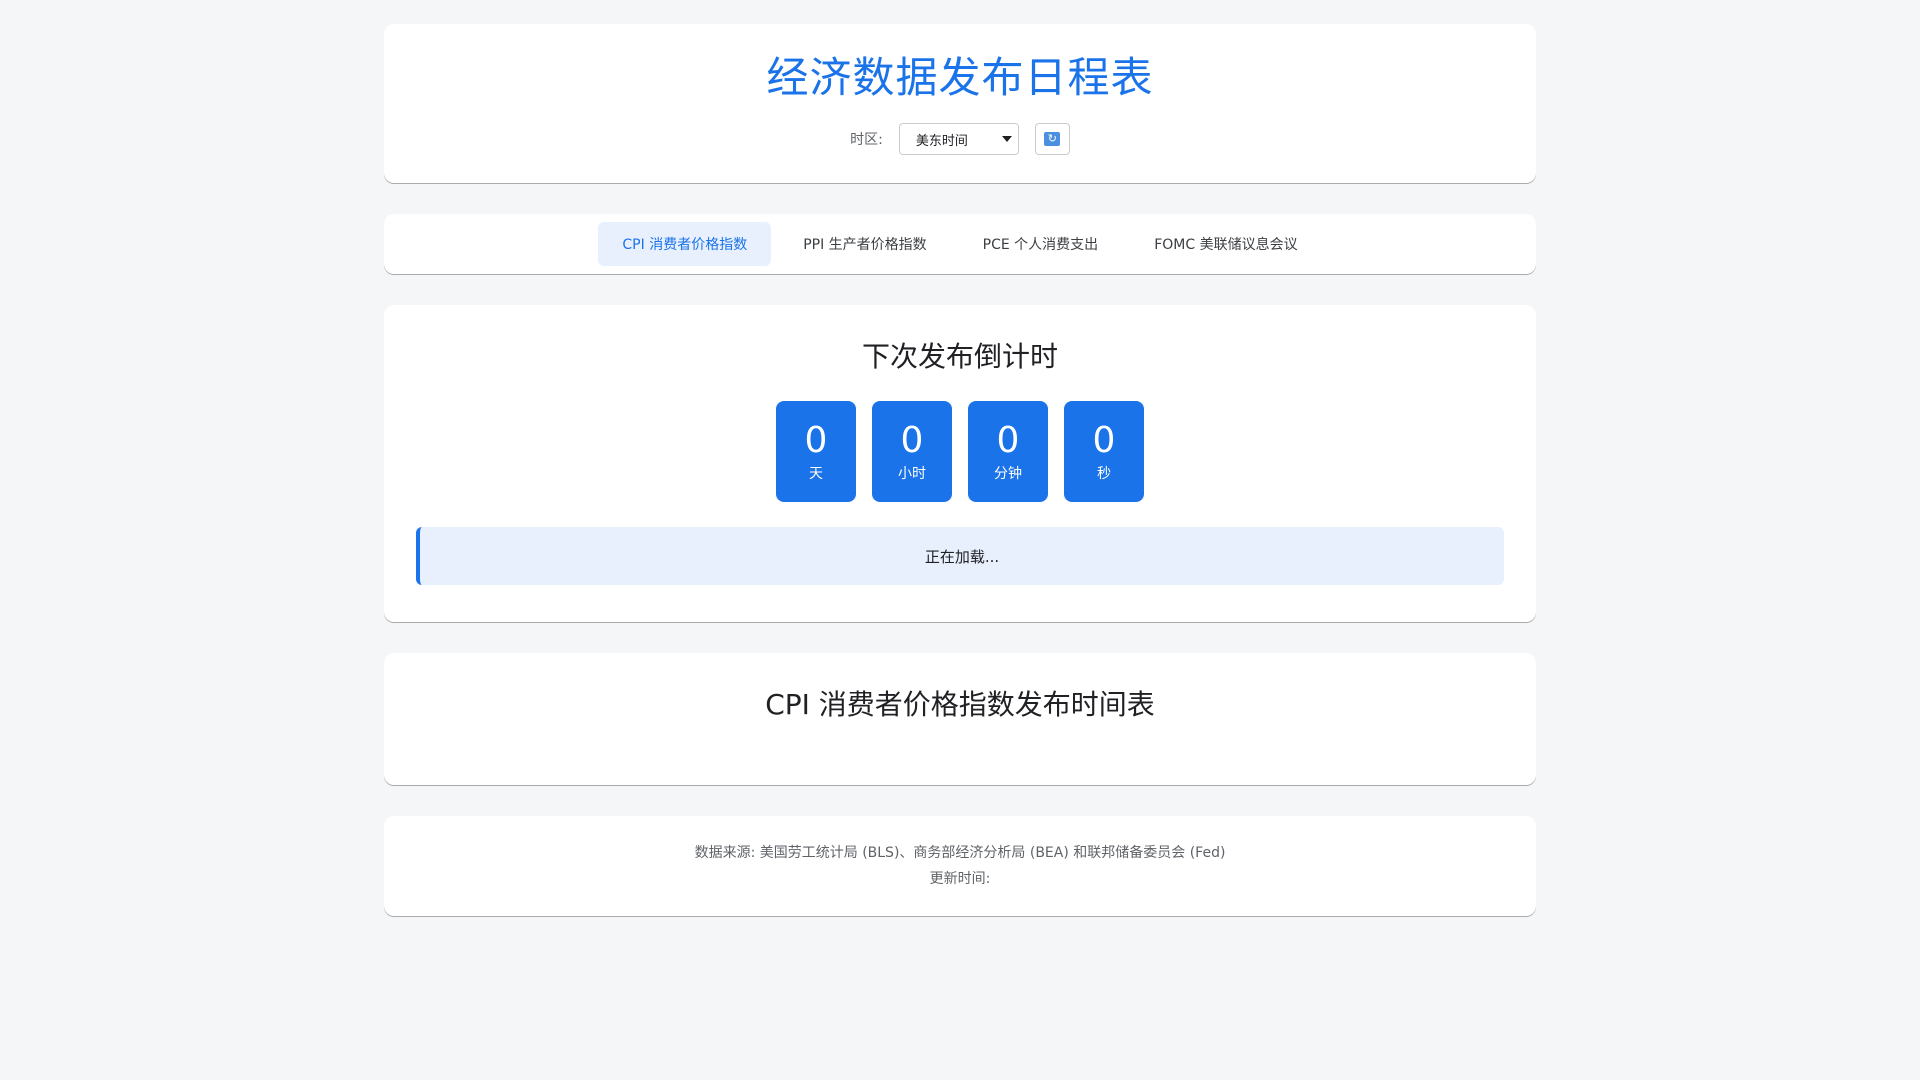  I want to click on countdown-days: 0 天, so click(816, 451).